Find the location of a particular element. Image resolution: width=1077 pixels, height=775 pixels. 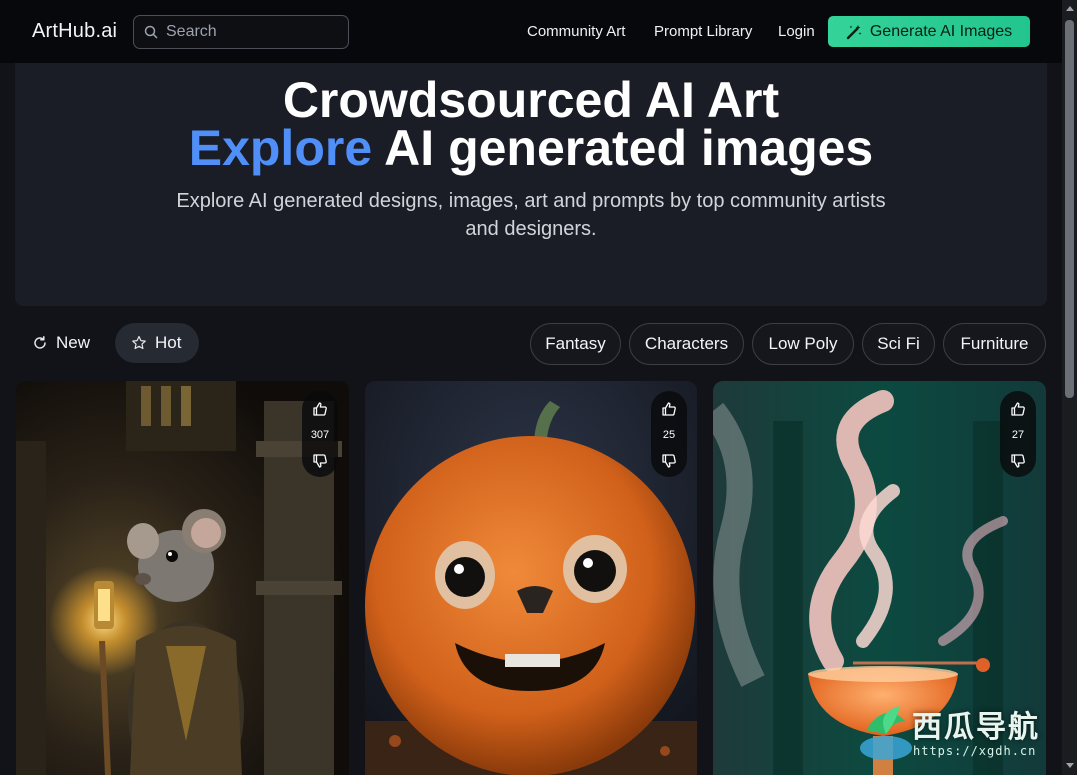

refresh-icon is located at coordinates (40, 342).